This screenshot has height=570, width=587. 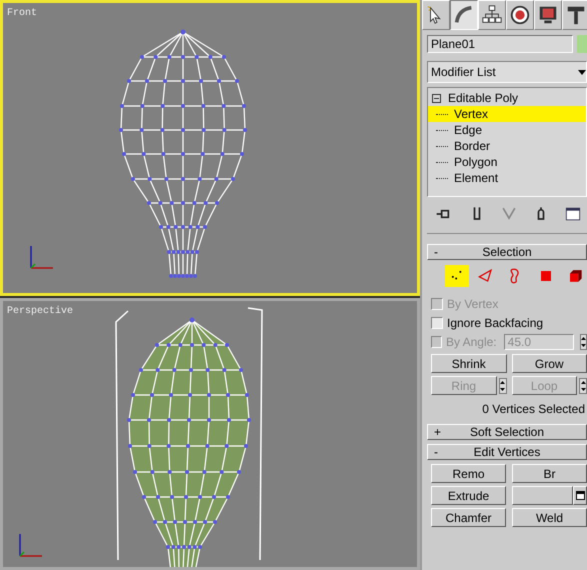 What do you see at coordinates (507, 146) in the screenshot?
I see `stack-subitem: Border` at bounding box center [507, 146].